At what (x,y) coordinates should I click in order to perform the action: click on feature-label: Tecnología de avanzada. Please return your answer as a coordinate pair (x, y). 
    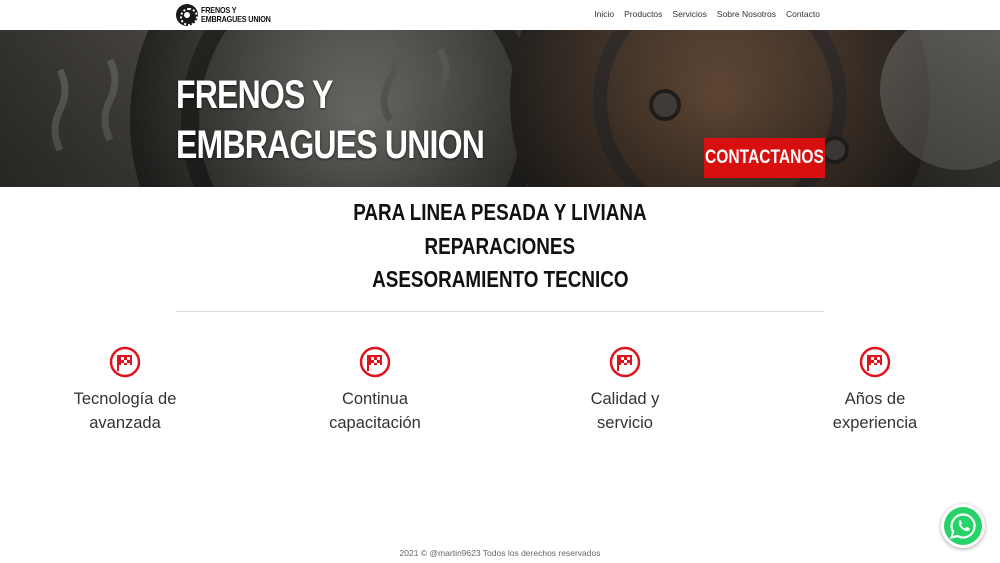
    Looking at the image, I should click on (125, 411).